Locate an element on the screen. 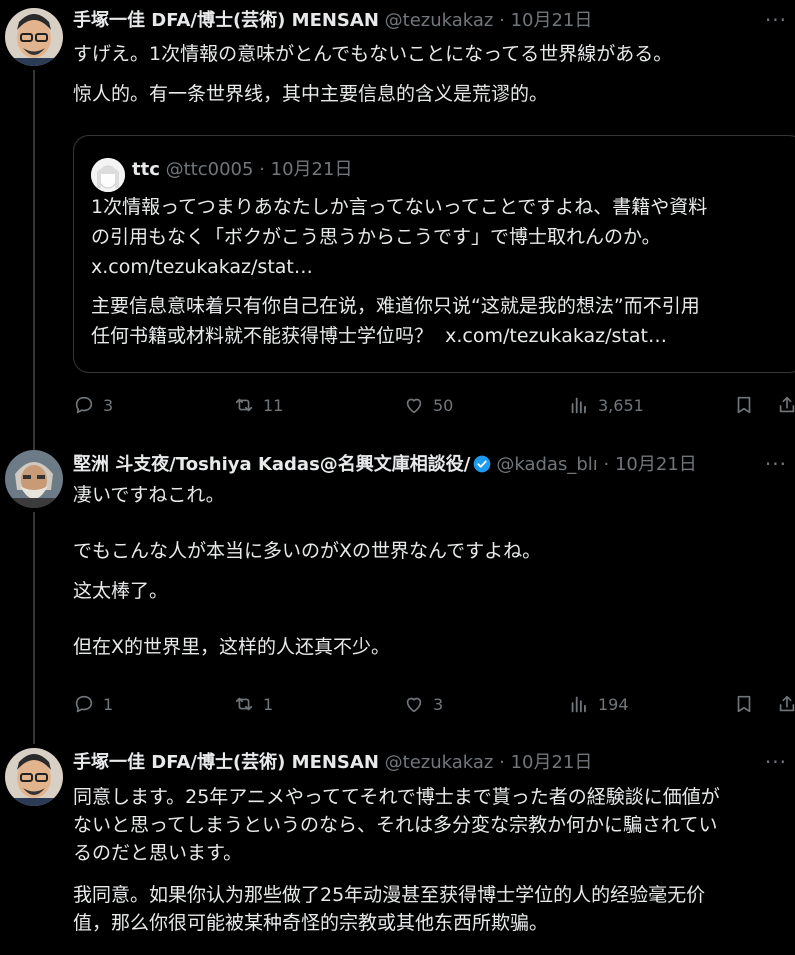 This screenshot has width=795, height=955. repost-count: 11 is located at coordinates (273, 405).